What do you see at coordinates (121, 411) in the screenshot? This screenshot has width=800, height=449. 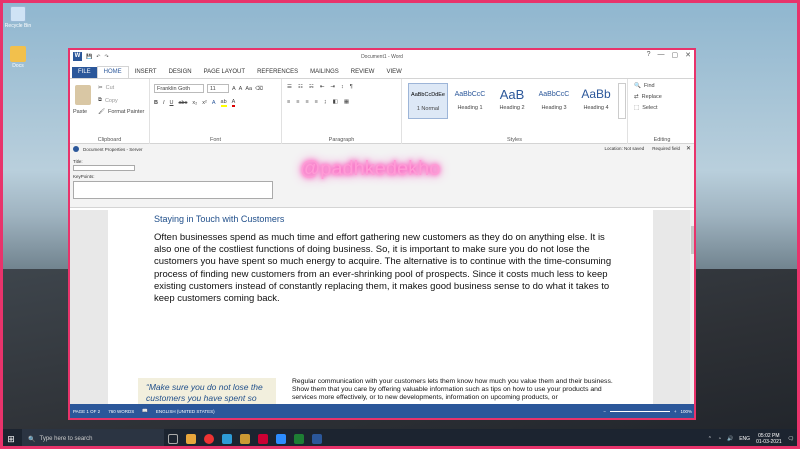 I see `word-count: 760 WORDS` at bounding box center [121, 411].